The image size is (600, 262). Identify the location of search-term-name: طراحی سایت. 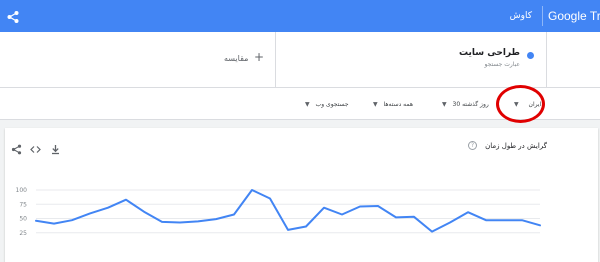
(489, 53).